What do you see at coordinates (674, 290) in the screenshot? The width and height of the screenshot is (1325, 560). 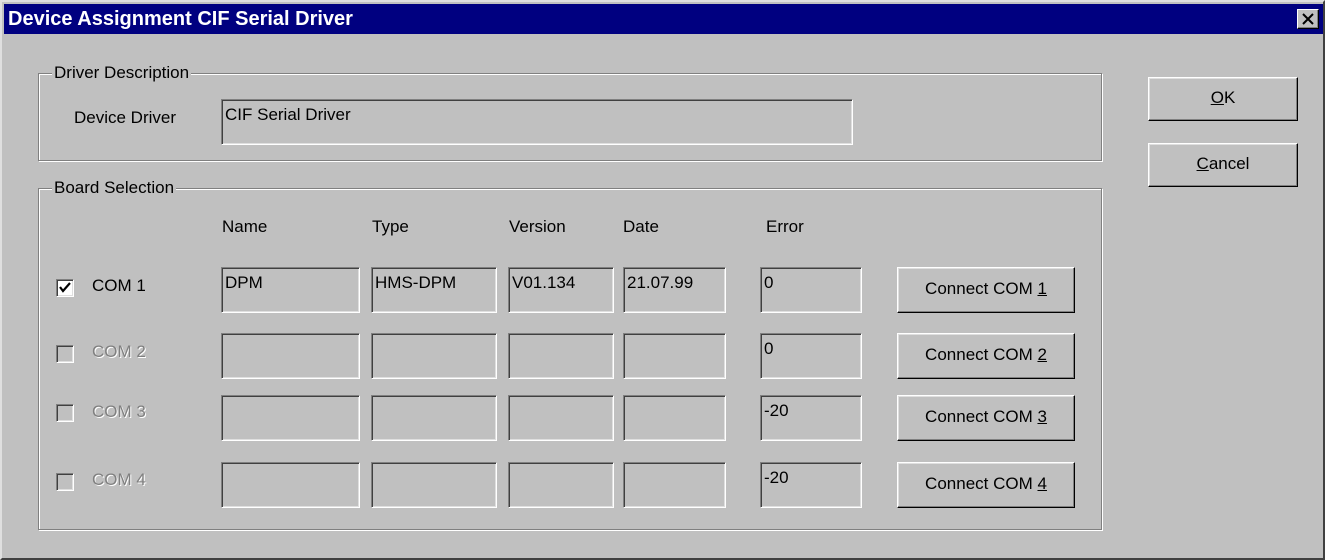 I see `com1-date-field: 21.07.99` at bounding box center [674, 290].